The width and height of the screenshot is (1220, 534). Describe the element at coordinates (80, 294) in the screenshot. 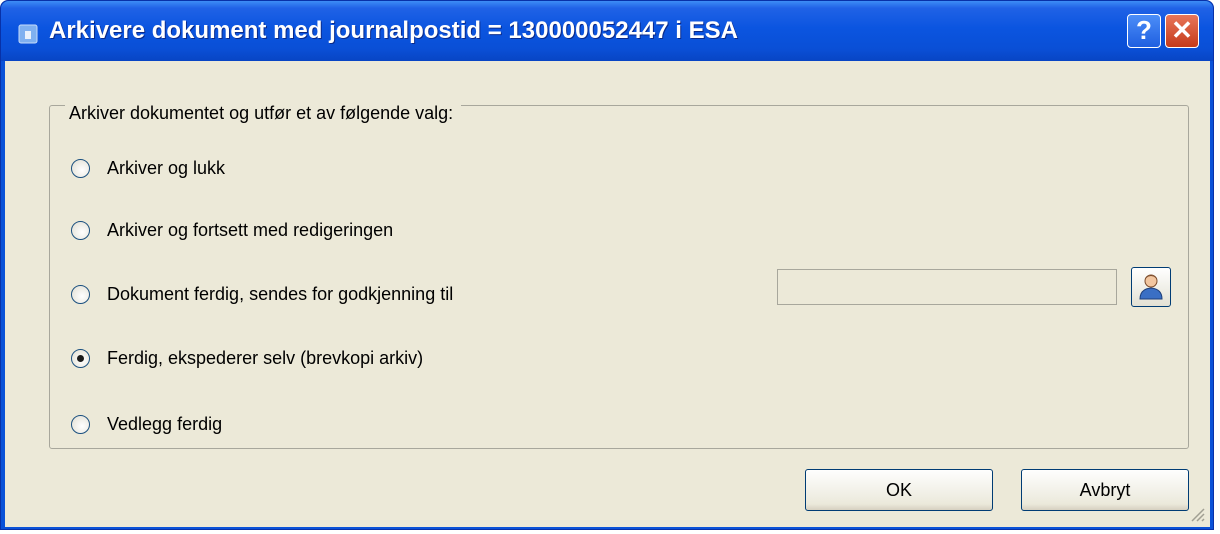

I see `radio-send-for-approval` at that location.